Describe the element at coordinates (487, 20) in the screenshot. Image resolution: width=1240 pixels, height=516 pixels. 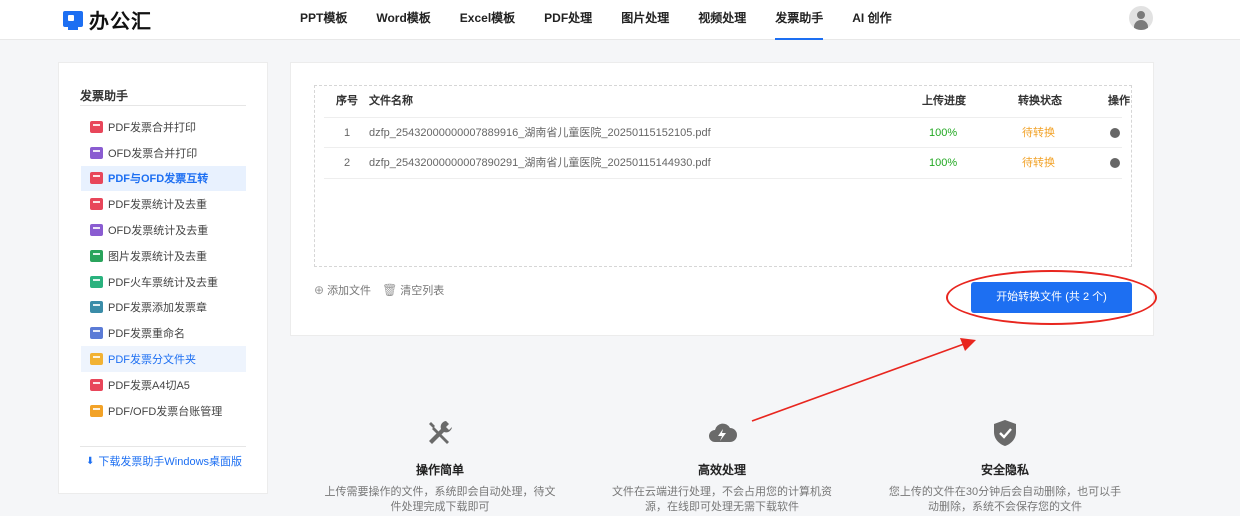
I see `nav-excel: Excel模板` at that location.